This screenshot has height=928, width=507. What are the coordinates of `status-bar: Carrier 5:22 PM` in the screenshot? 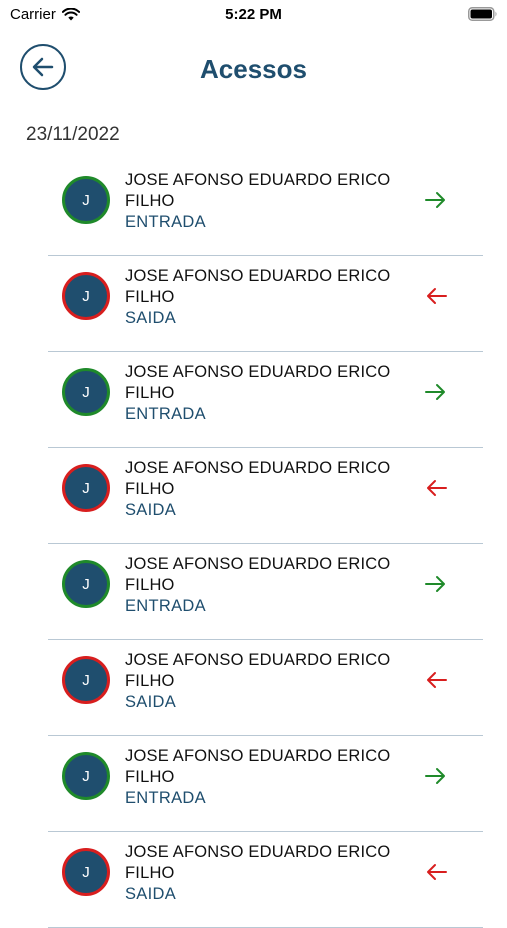 It's located at (253, 15).